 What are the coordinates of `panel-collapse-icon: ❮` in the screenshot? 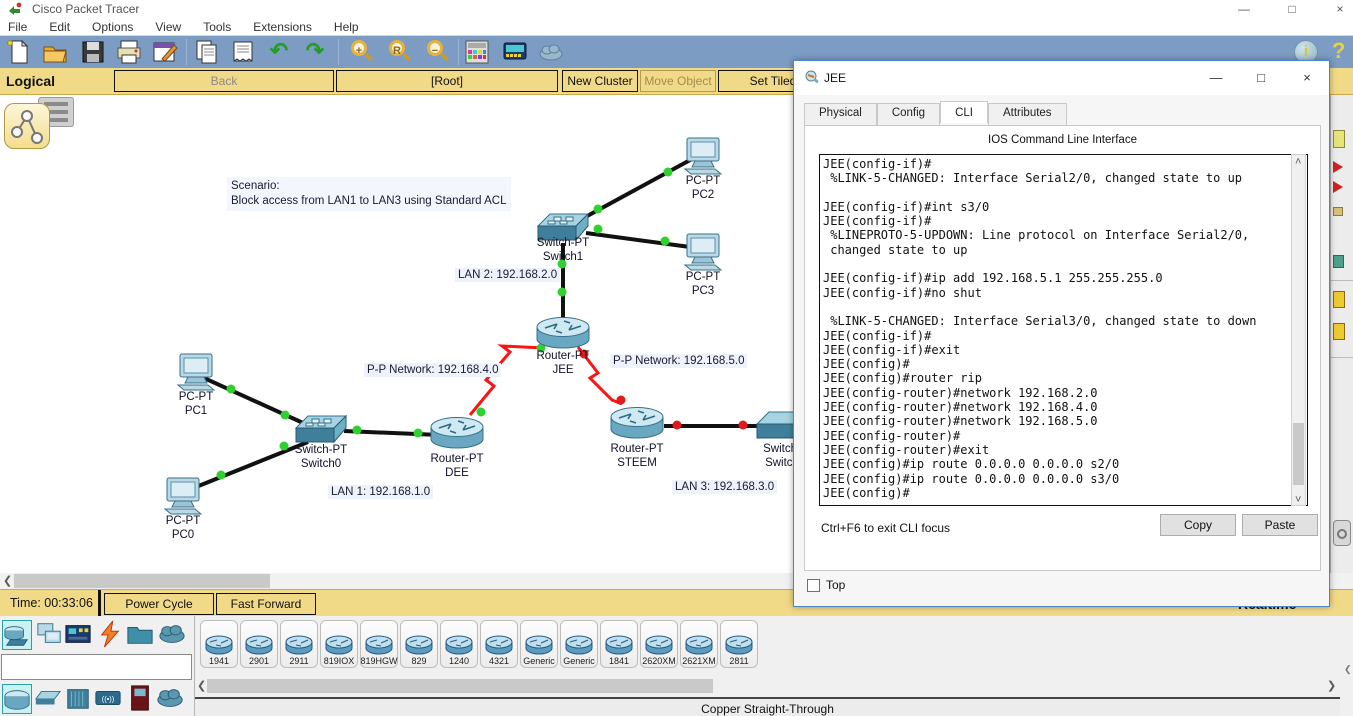 It's located at (1348, 669).